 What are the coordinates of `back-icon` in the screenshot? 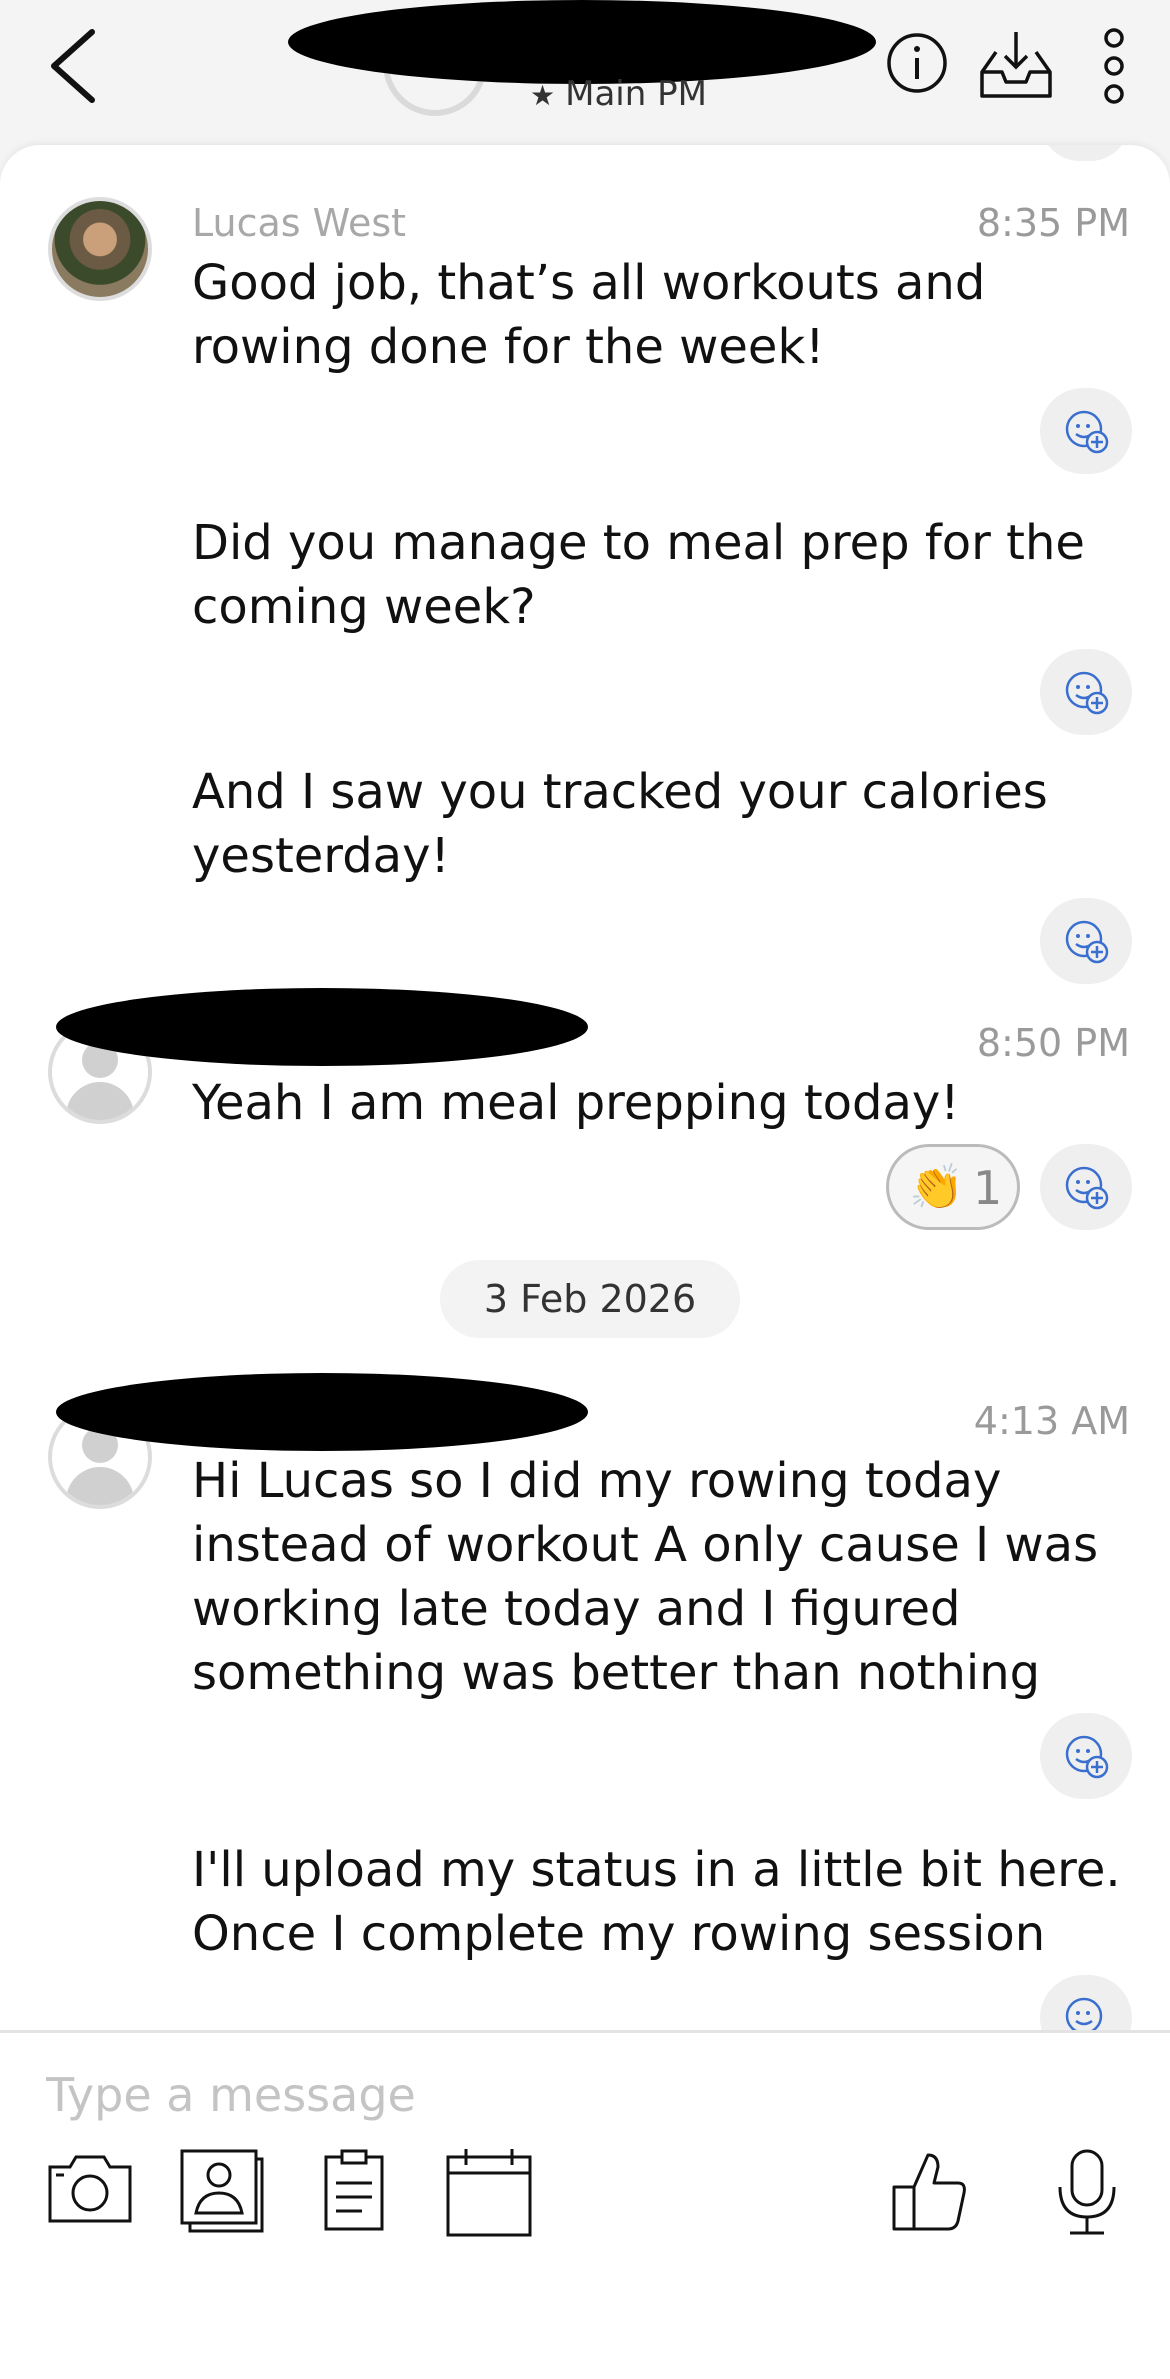 It's located at (73, 66).